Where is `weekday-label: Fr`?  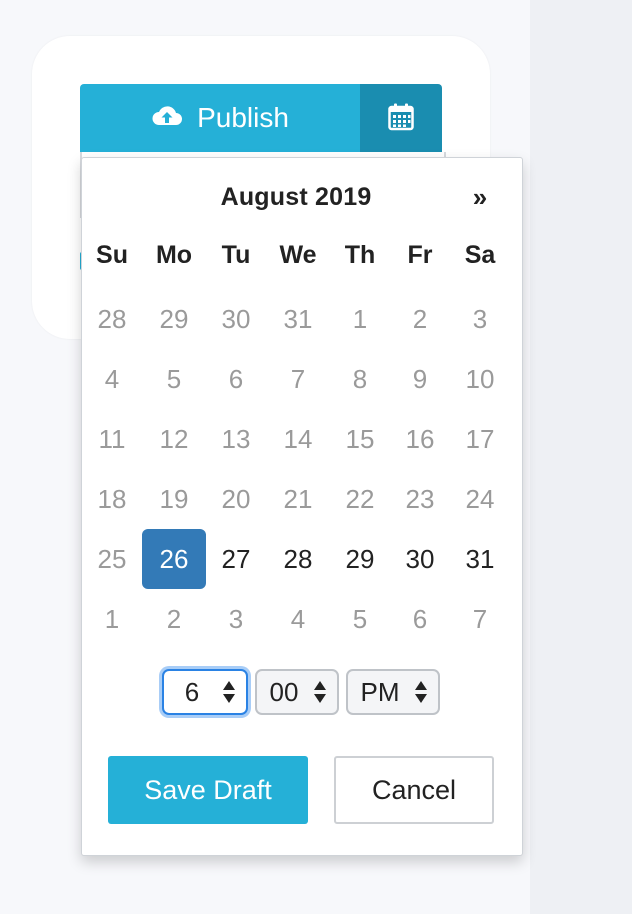 weekday-label: Fr is located at coordinates (420, 255).